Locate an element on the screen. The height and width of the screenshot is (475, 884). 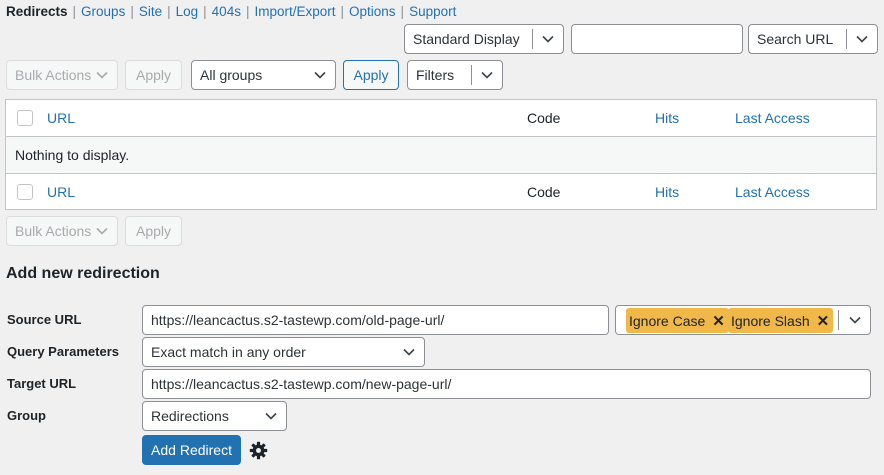
group-select: Redirections is located at coordinates (214, 416).